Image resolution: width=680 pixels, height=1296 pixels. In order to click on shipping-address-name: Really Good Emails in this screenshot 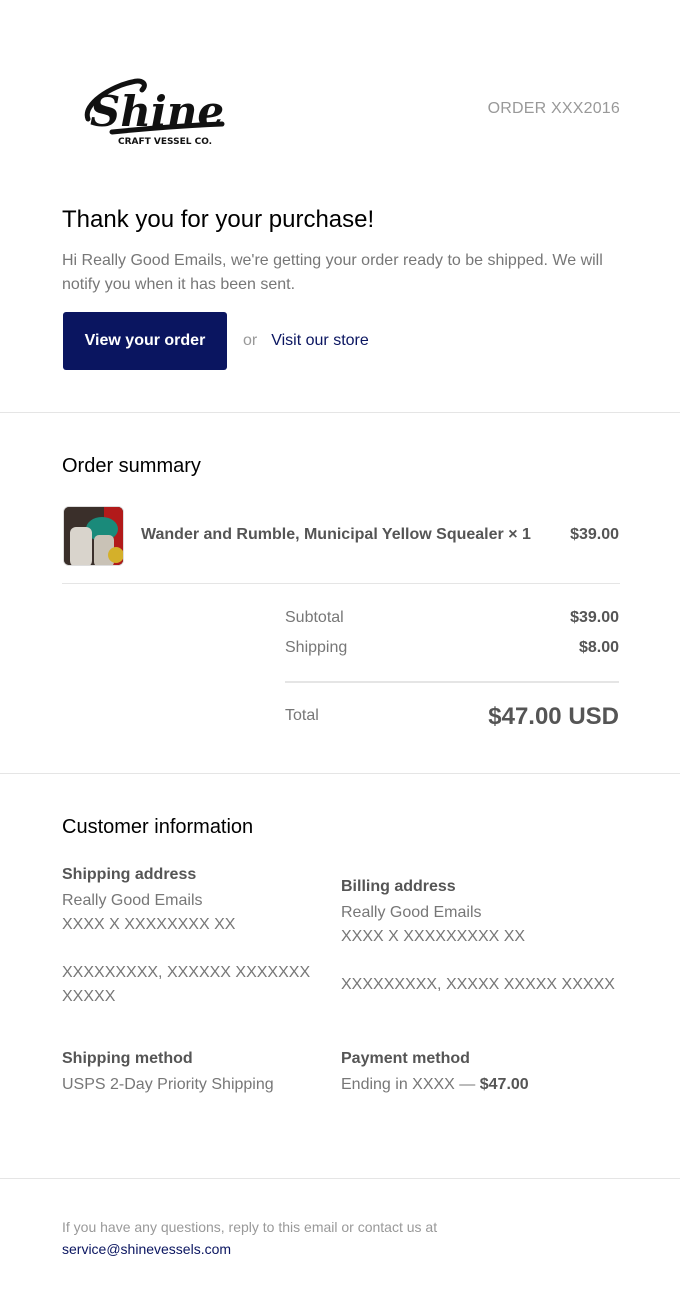, I will do `click(132, 900)`.